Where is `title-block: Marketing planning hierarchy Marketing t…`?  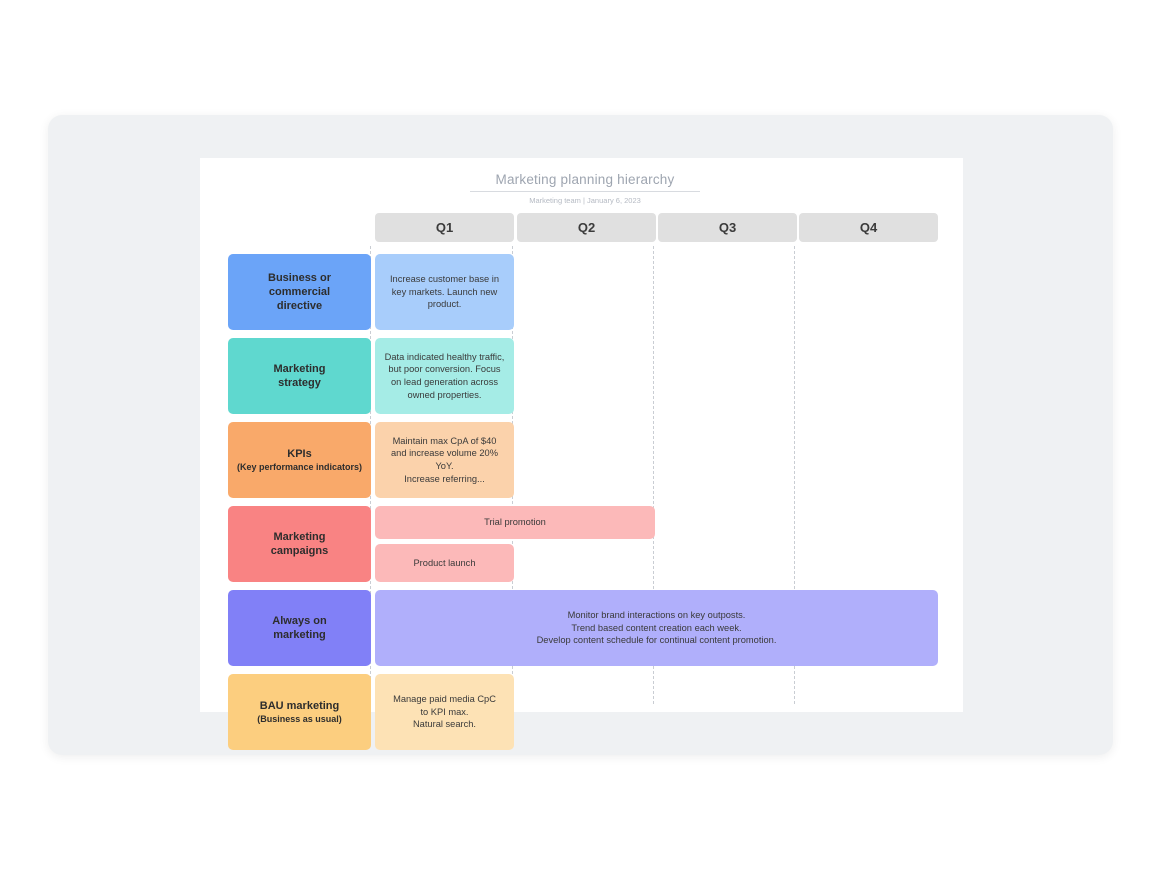 title-block: Marketing planning hierarchy Marketing t… is located at coordinates (585, 188).